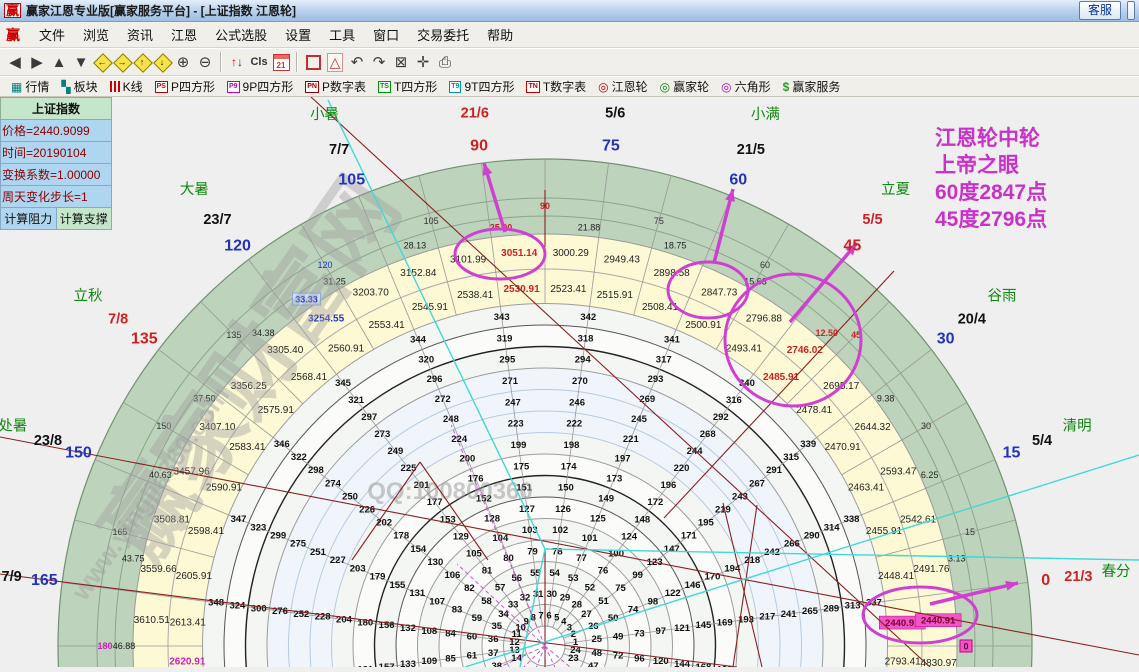 This screenshot has width=1139, height=672. I want to click on svg-text: 82, so click(469, 588).